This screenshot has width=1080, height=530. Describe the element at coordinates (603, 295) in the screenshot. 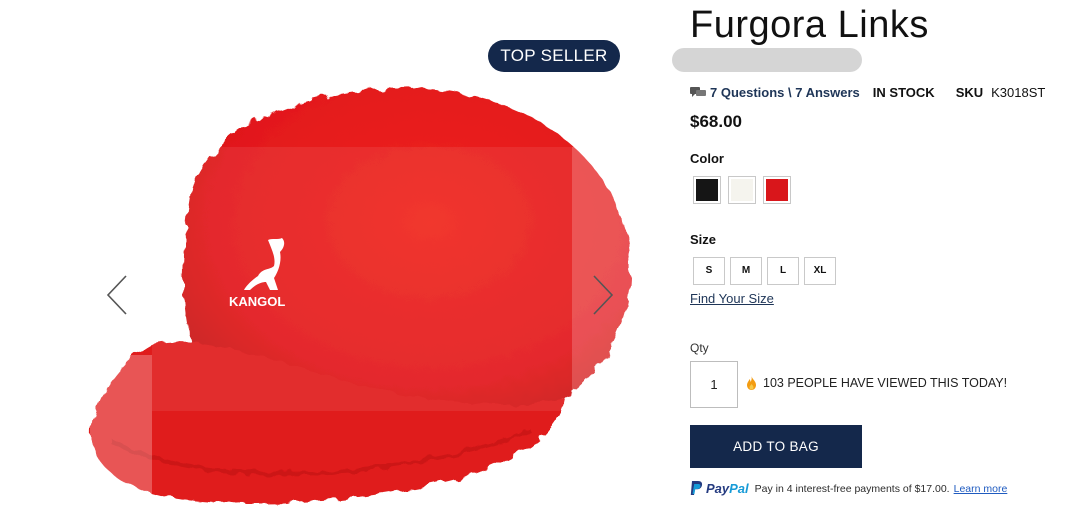

I see `next-image-arrow-icon` at that location.